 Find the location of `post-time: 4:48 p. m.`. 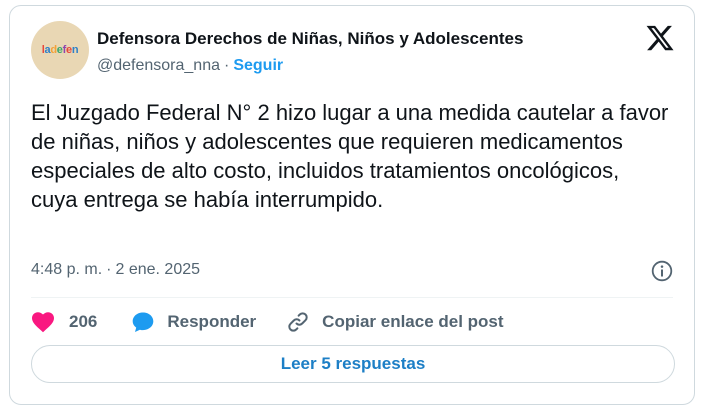

post-time: 4:48 p. m. is located at coordinates (66, 270).